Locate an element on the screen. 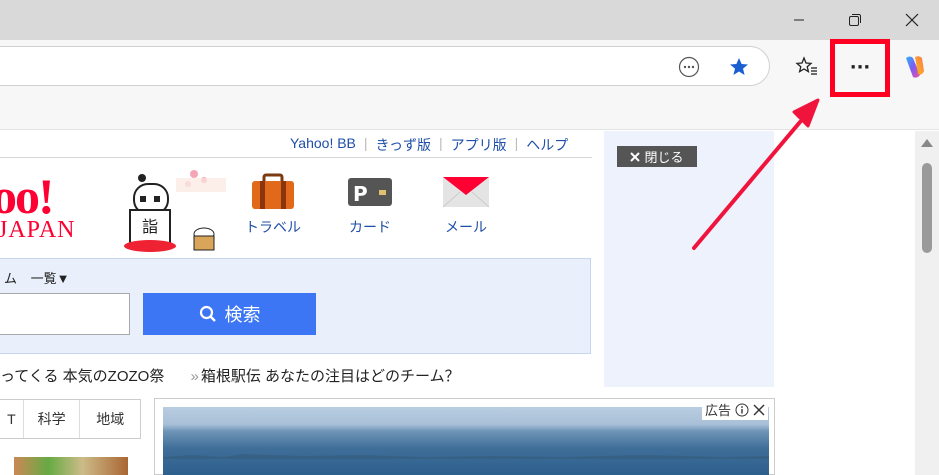  copilot-icon is located at coordinates (914, 67).